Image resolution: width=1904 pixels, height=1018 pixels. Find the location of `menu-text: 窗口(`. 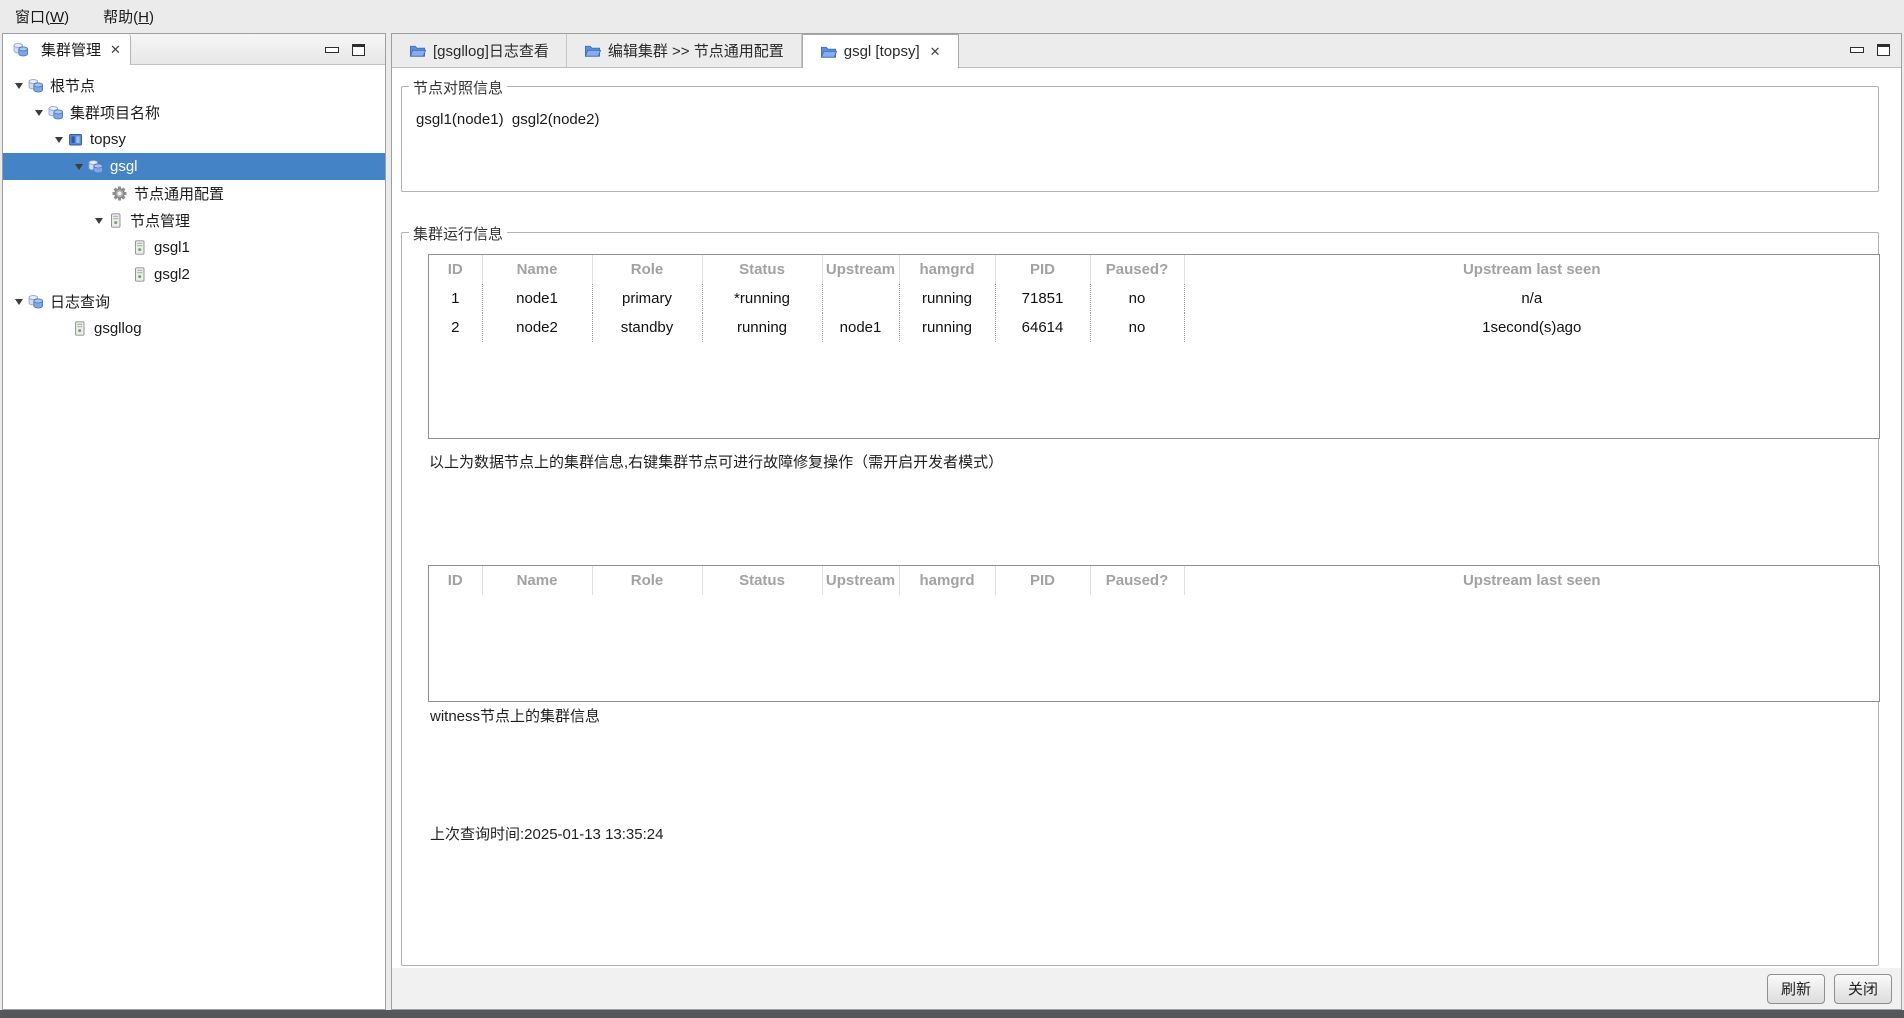

menu-text: 窗口( is located at coordinates (32, 17).